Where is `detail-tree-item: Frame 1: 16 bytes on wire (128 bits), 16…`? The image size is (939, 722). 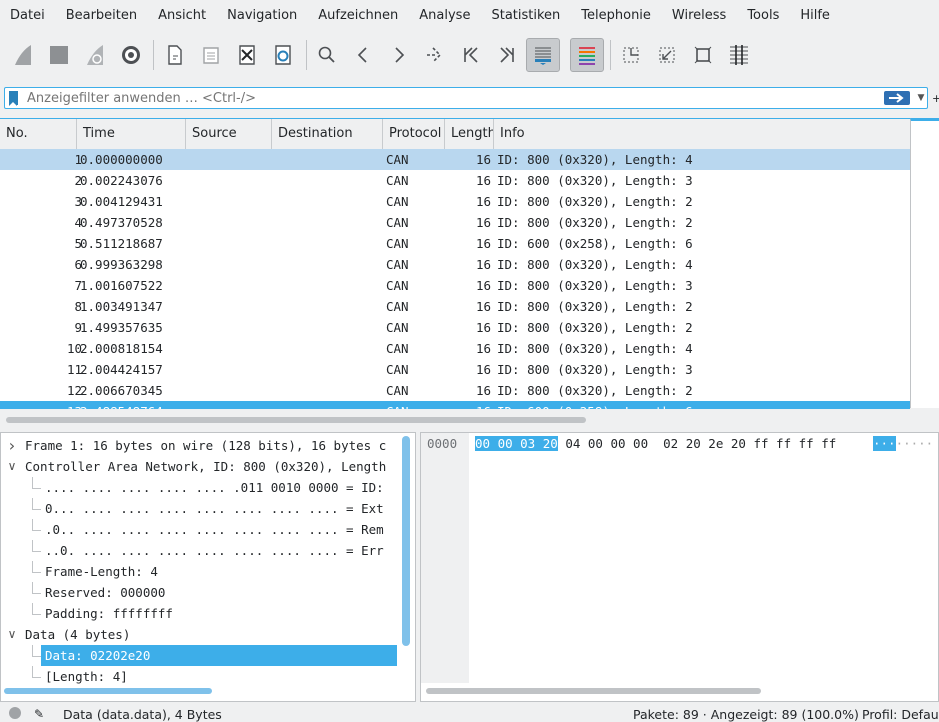
detail-tree-item: Frame 1: 16 bytes on wire (128 bits), 16… is located at coordinates (205, 445).